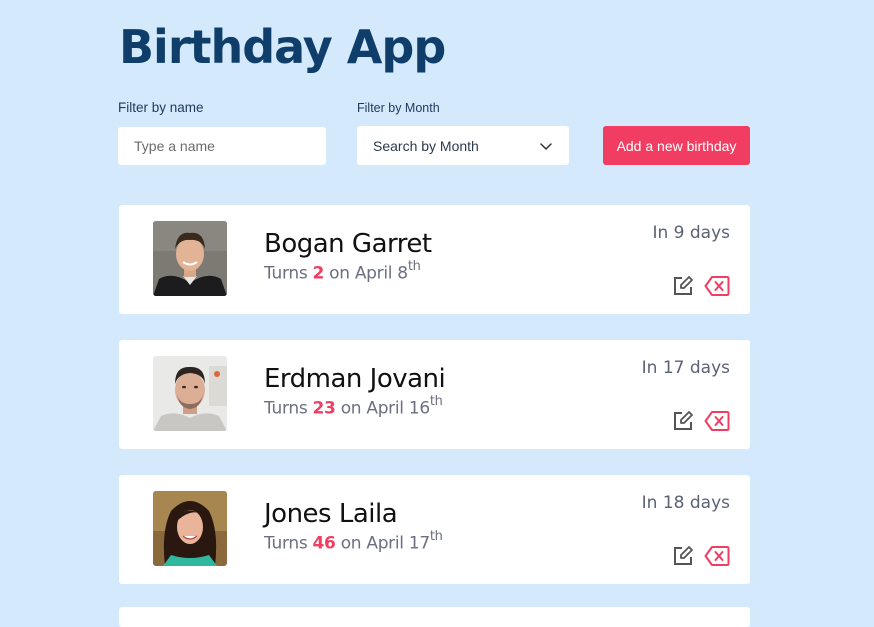 This screenshot has height=627, width=874. I want to click on person-name: Jones Laila, so click(331, 514).